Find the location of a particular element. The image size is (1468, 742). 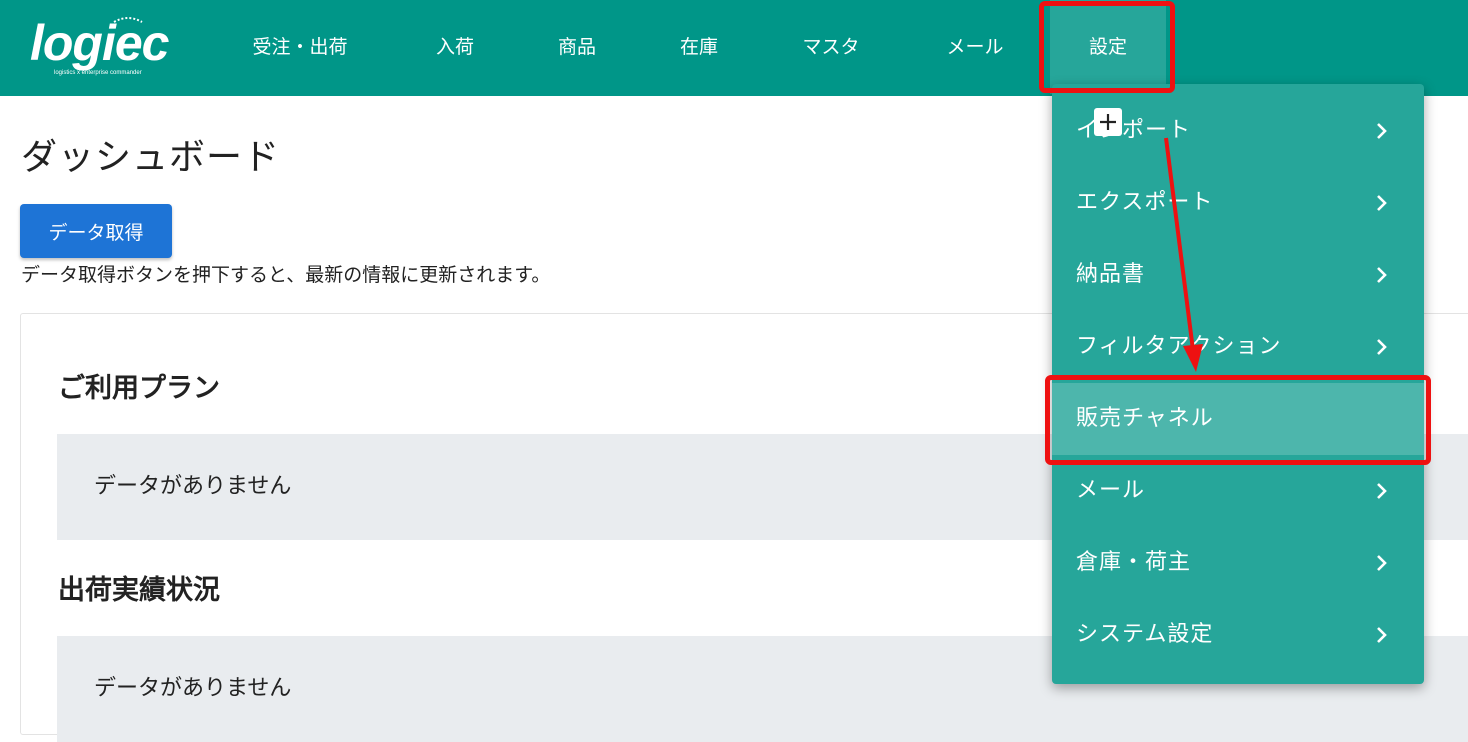

menu-item-warehouse-shipper: 倉庫・荷主 is located at coordinates (1238, 563).